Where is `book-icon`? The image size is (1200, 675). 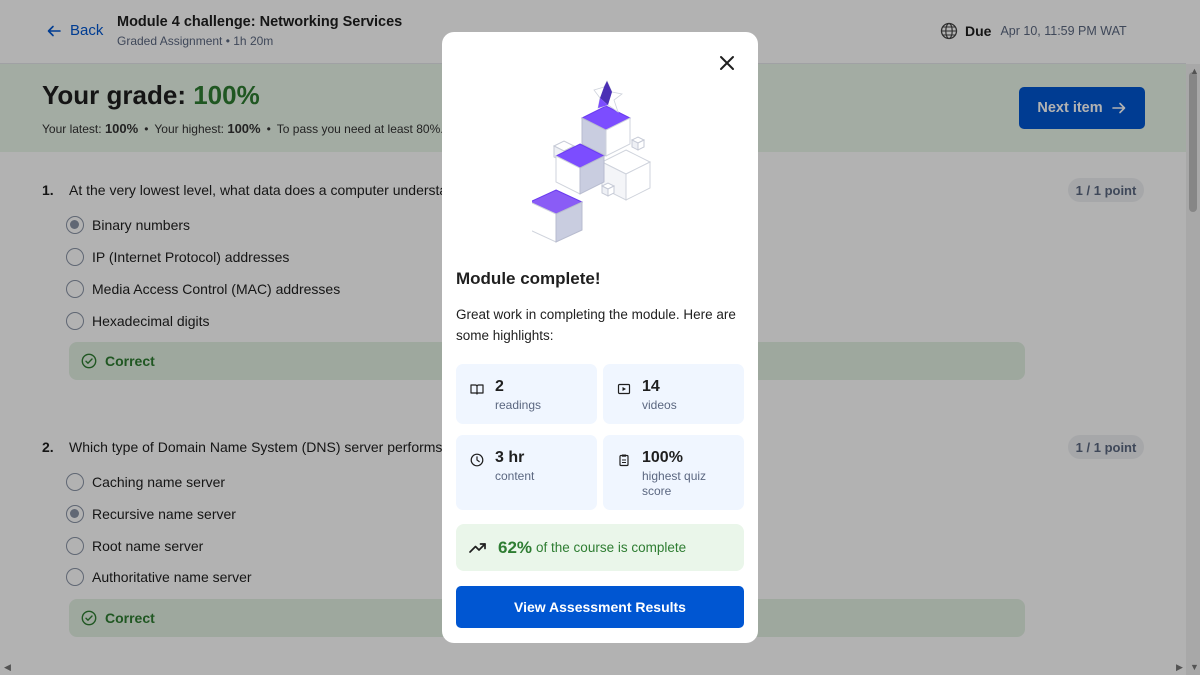 book-icon is located at coordinates (477, 389).